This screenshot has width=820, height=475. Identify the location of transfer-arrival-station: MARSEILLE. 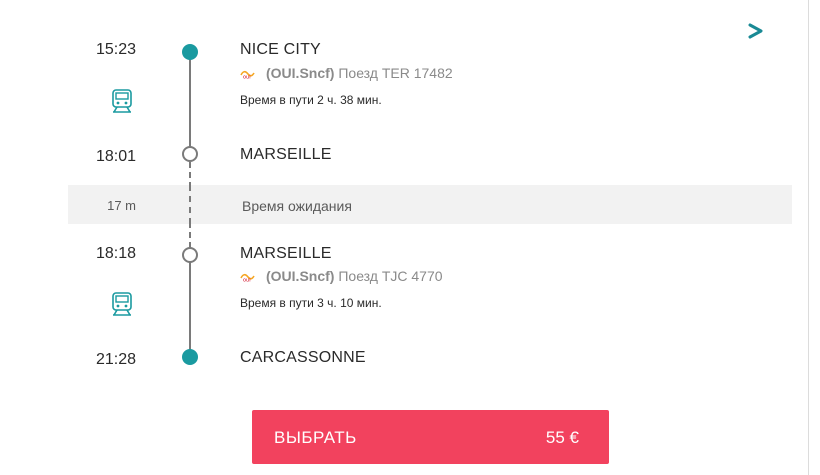
(286, 154).